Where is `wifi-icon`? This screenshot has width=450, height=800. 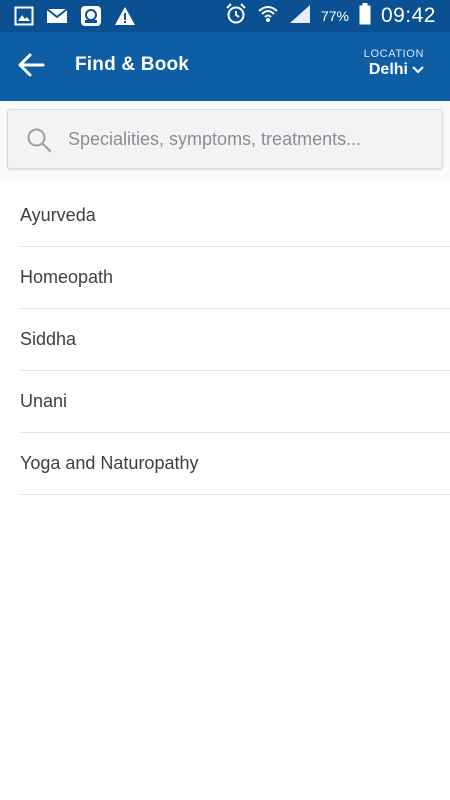 wifi-icon is located at coordinates (268, 16).